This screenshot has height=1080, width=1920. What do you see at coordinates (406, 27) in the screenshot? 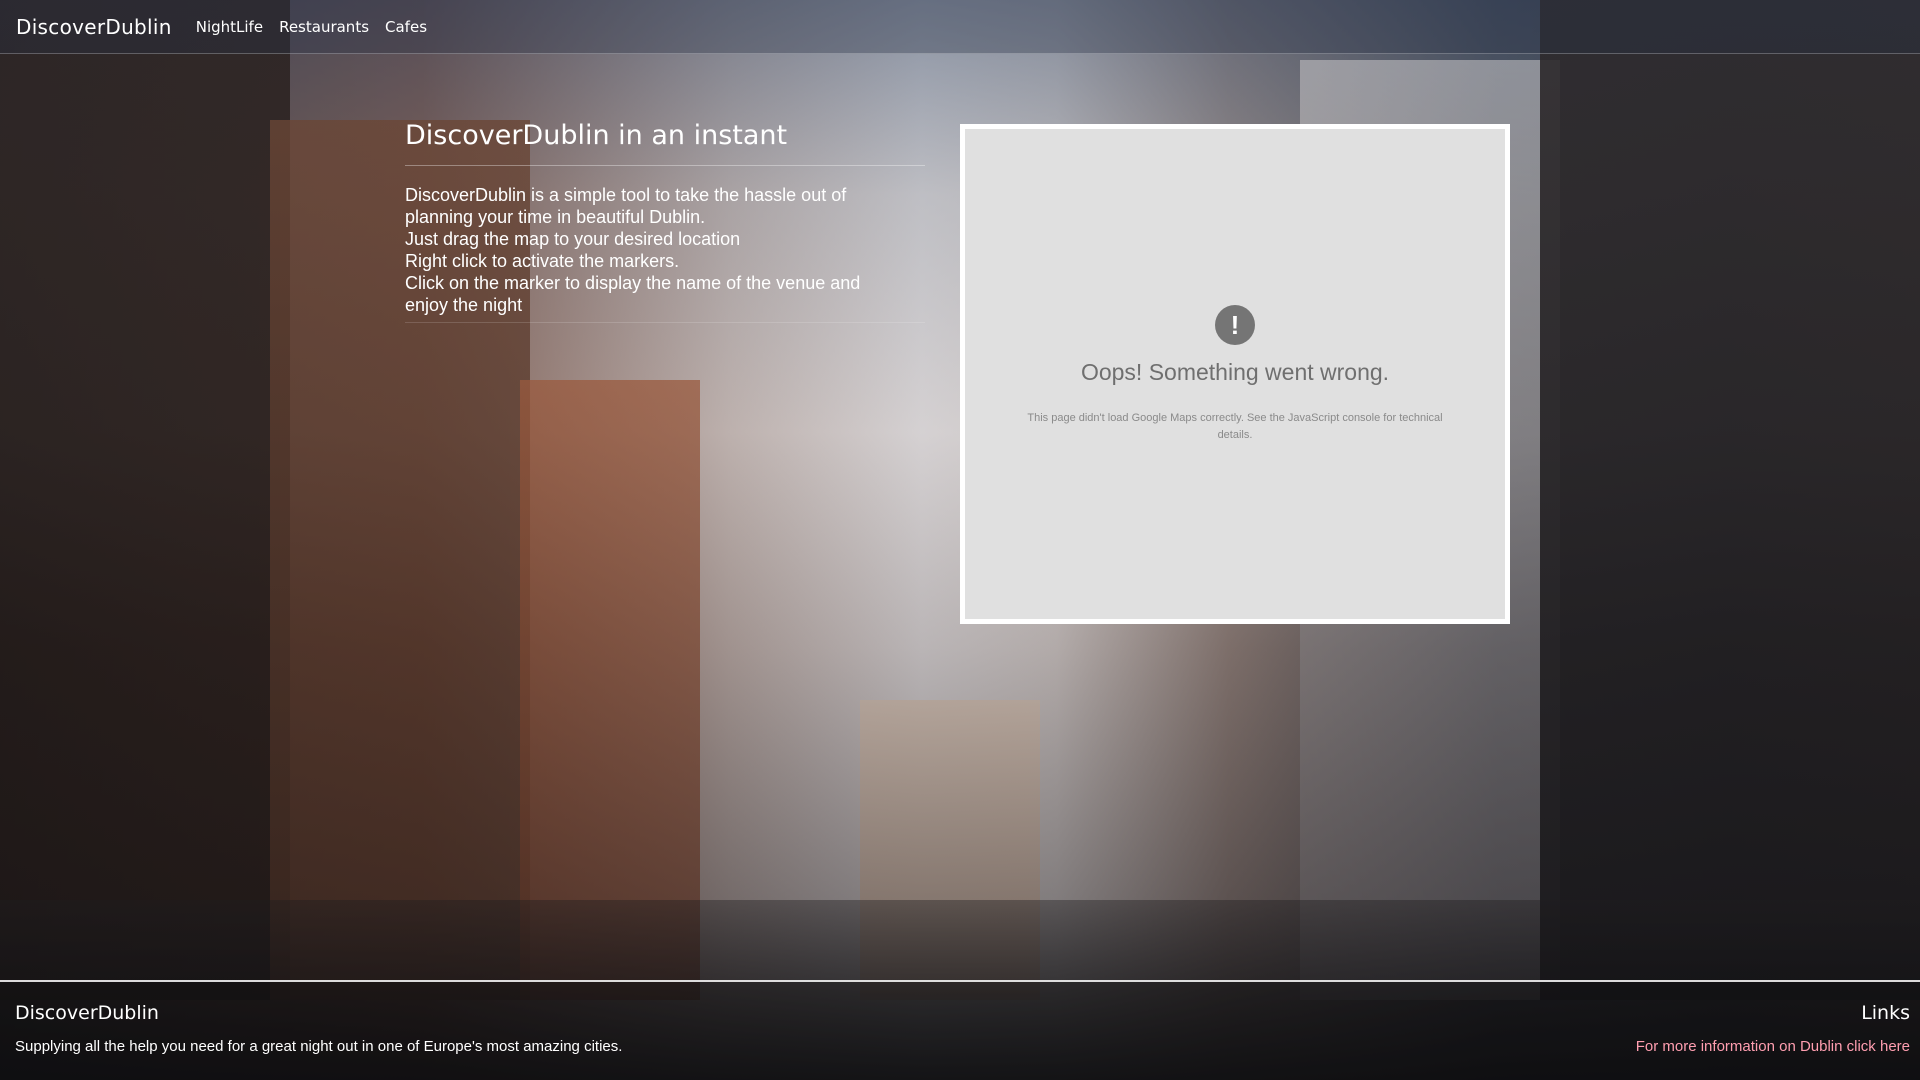
I see `nav-link-cafes: Cafes` at bounding box center [406, 27].